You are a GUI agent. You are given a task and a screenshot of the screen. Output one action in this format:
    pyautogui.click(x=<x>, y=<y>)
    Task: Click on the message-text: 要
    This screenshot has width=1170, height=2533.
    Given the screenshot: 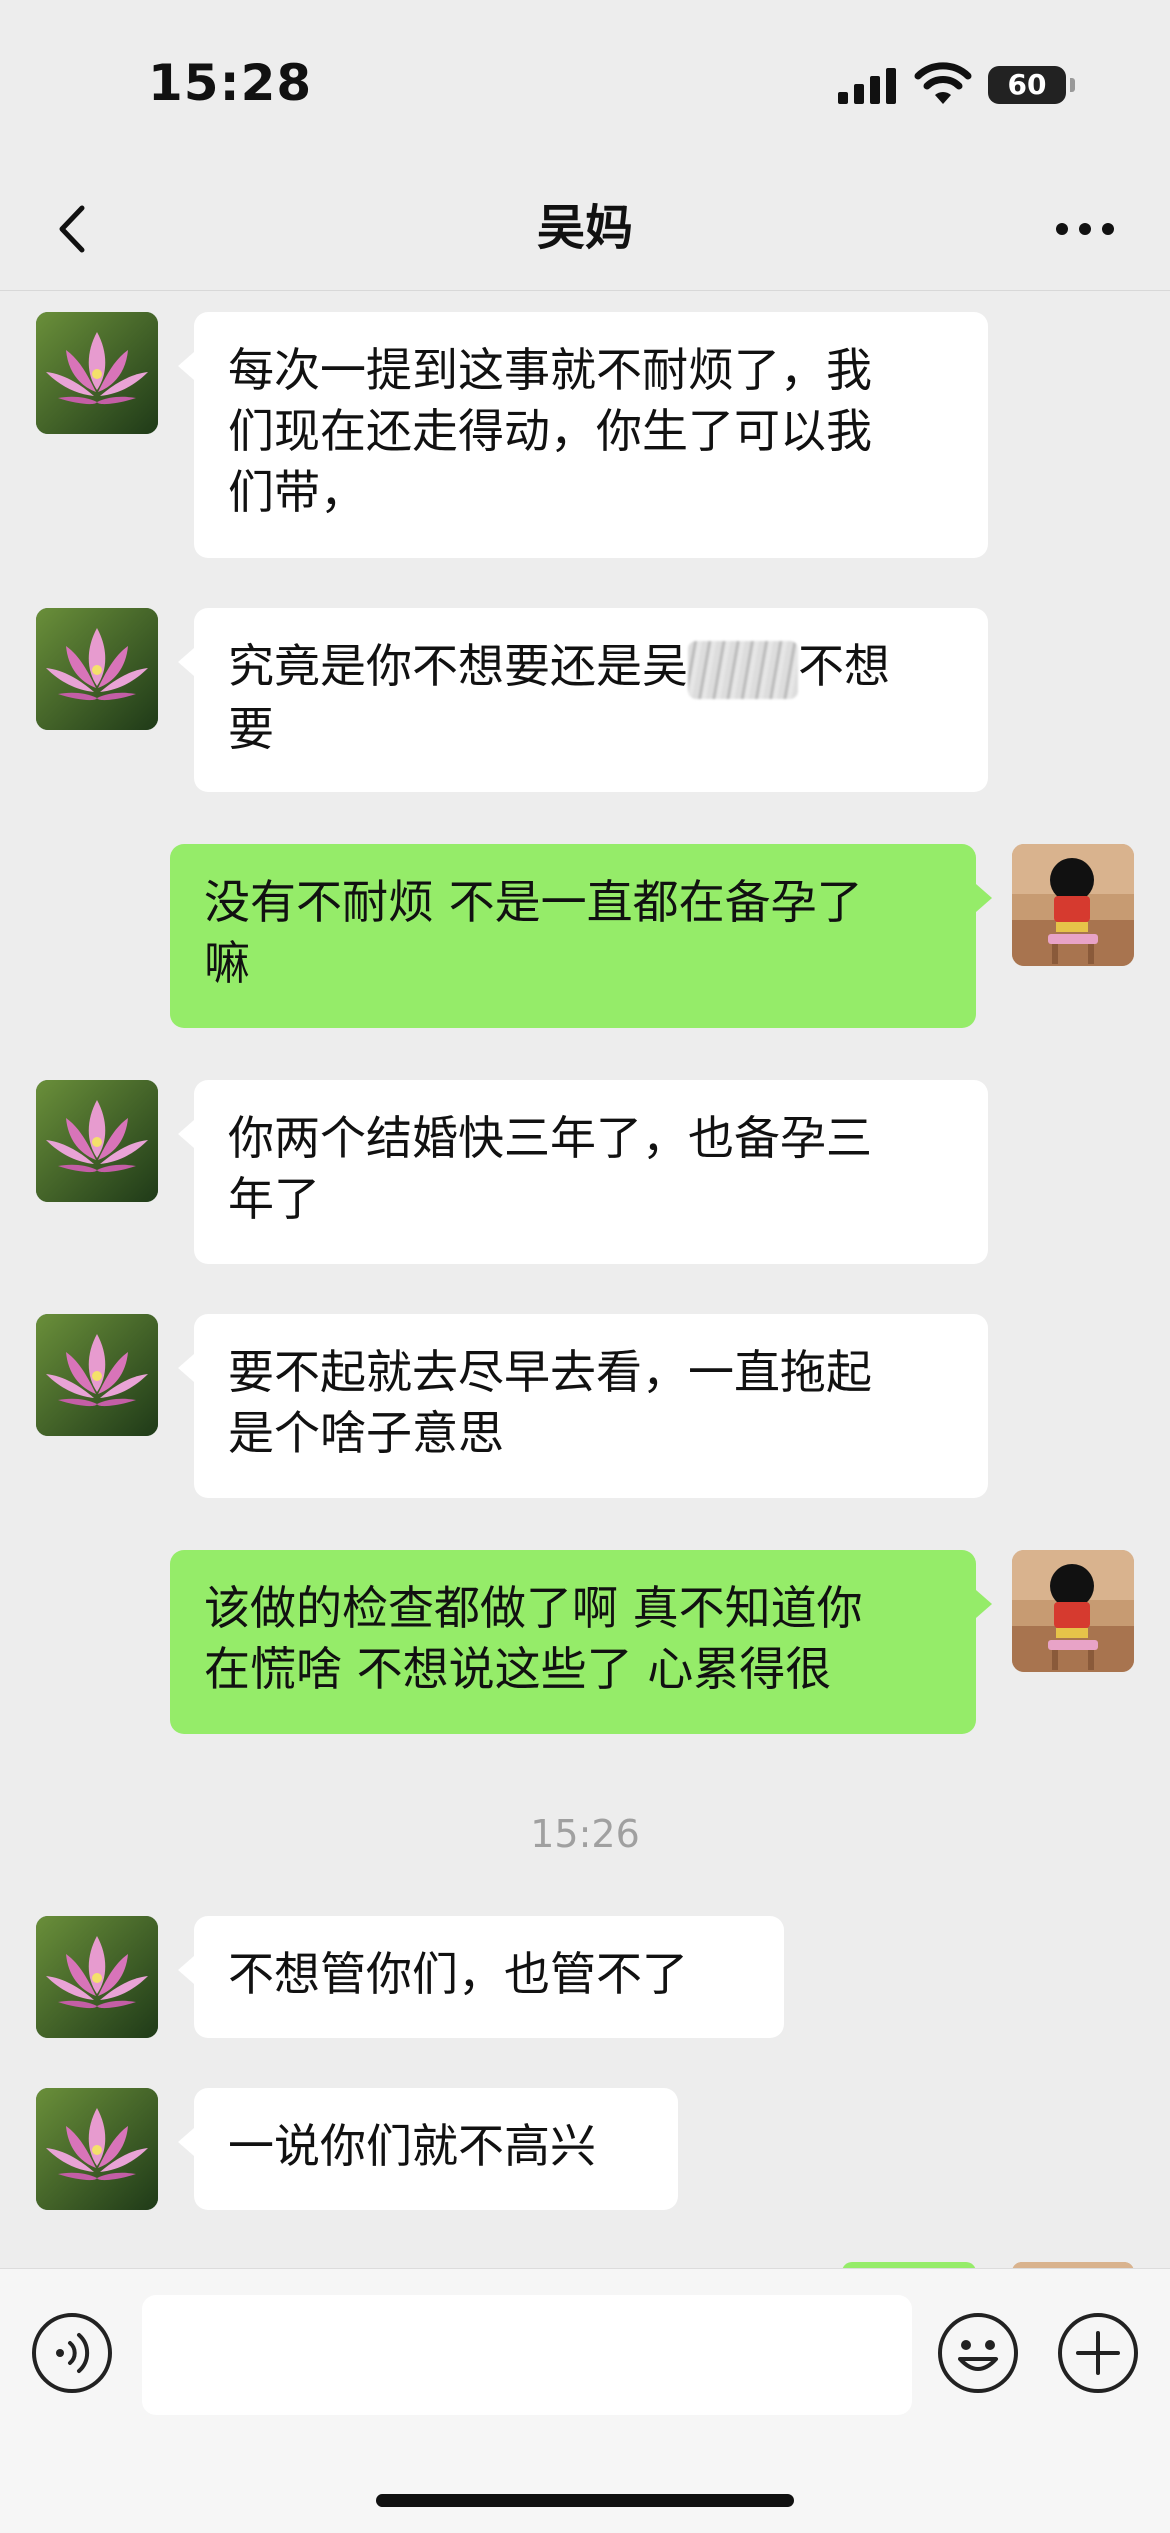 What is the action you would take?
    pyautogui.click(x=251, y=728)
    